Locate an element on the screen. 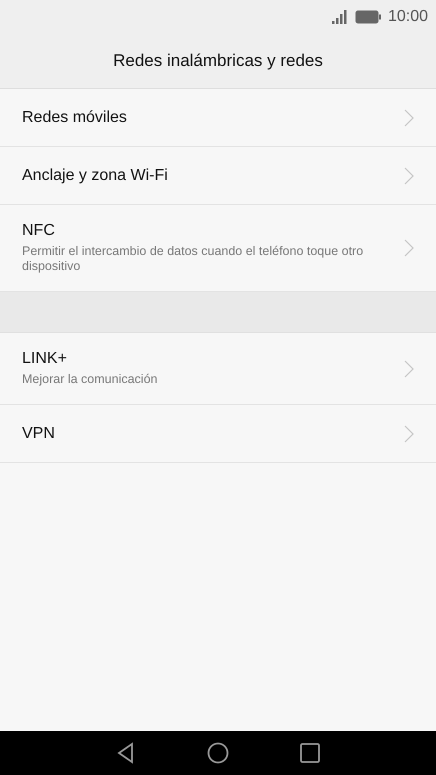  clock: 10:00 is located at coordinates (408, 17).